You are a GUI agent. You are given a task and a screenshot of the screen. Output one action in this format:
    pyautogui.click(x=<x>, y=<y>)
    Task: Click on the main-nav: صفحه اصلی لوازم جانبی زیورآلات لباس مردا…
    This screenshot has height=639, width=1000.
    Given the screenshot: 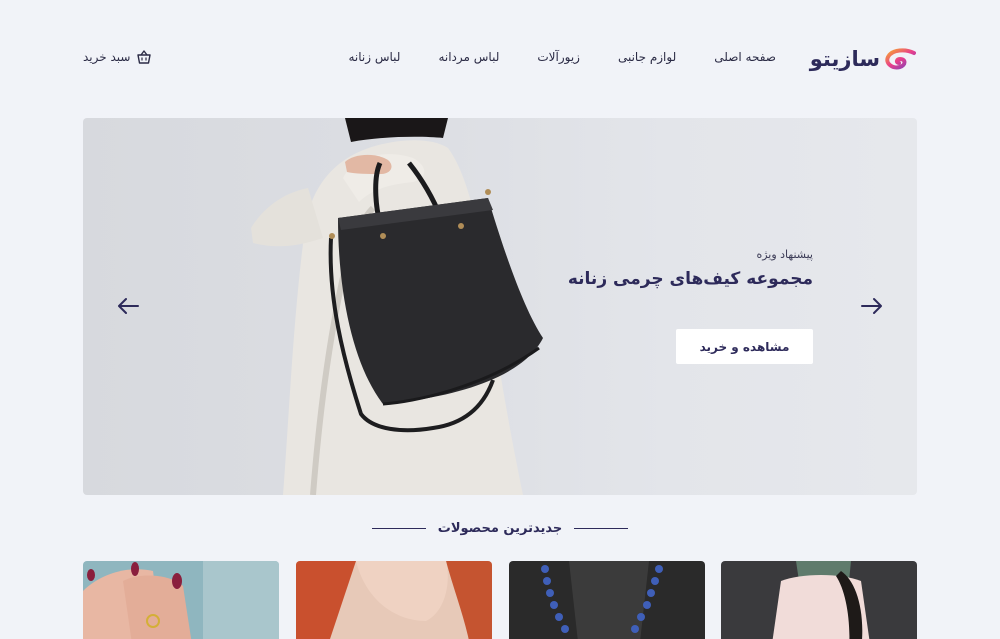 What is the action you would take?
    pyautogui.click(x=562, y=57)
    